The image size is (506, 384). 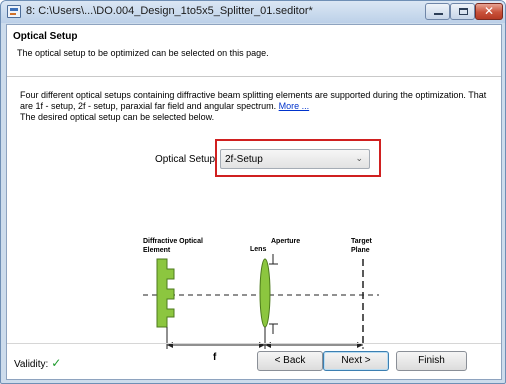 I want to click on footer-divider, so click(x=254, y=343).